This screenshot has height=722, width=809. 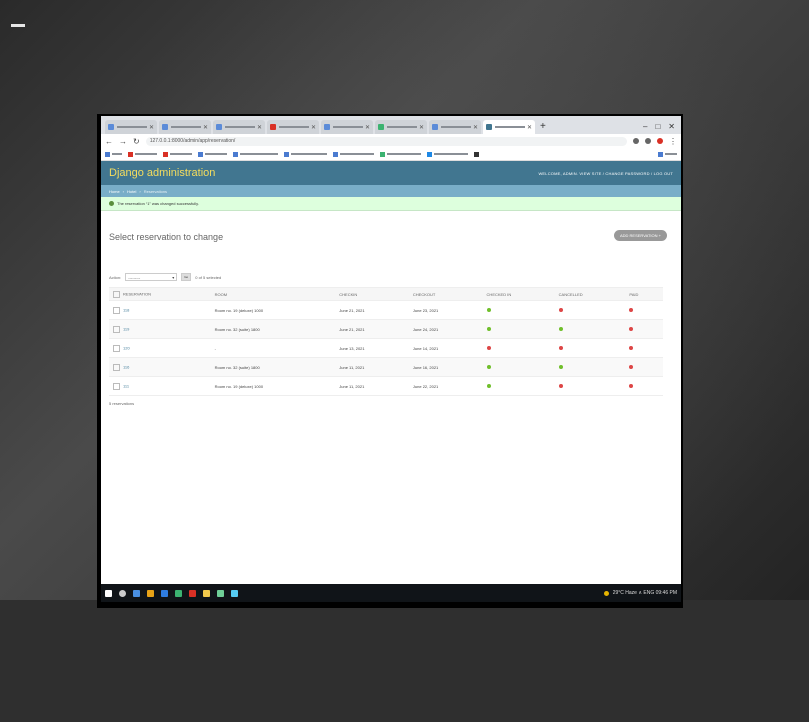 I want to click on select-all-checkbox, so click(x=116, y=294).